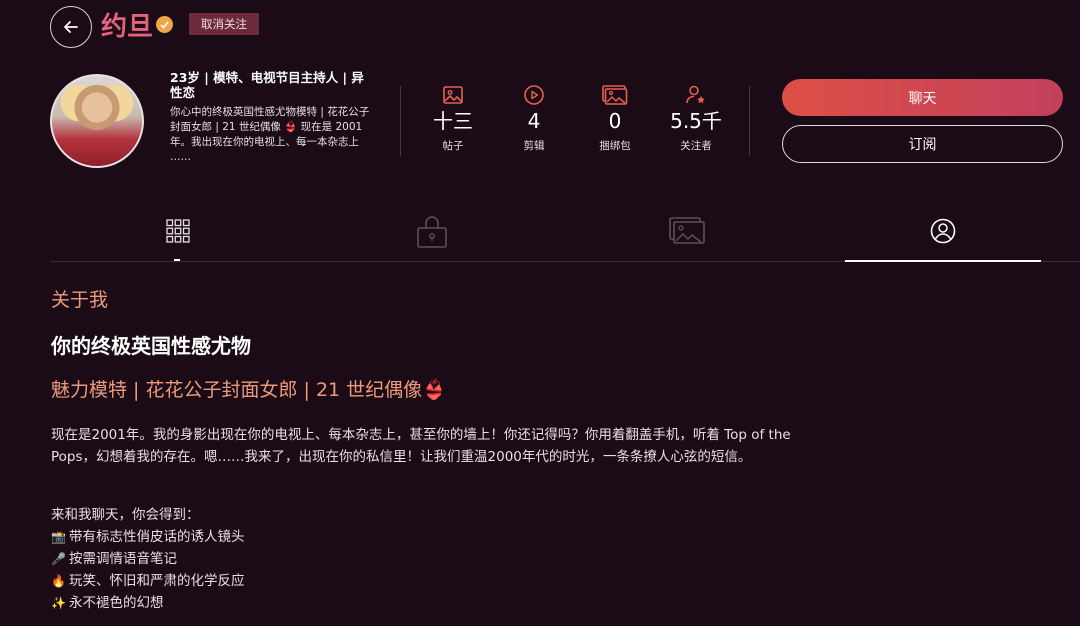 The height and width of the screenshot is (626, 1080). I want to click on grid-icon, so click(178, 230).